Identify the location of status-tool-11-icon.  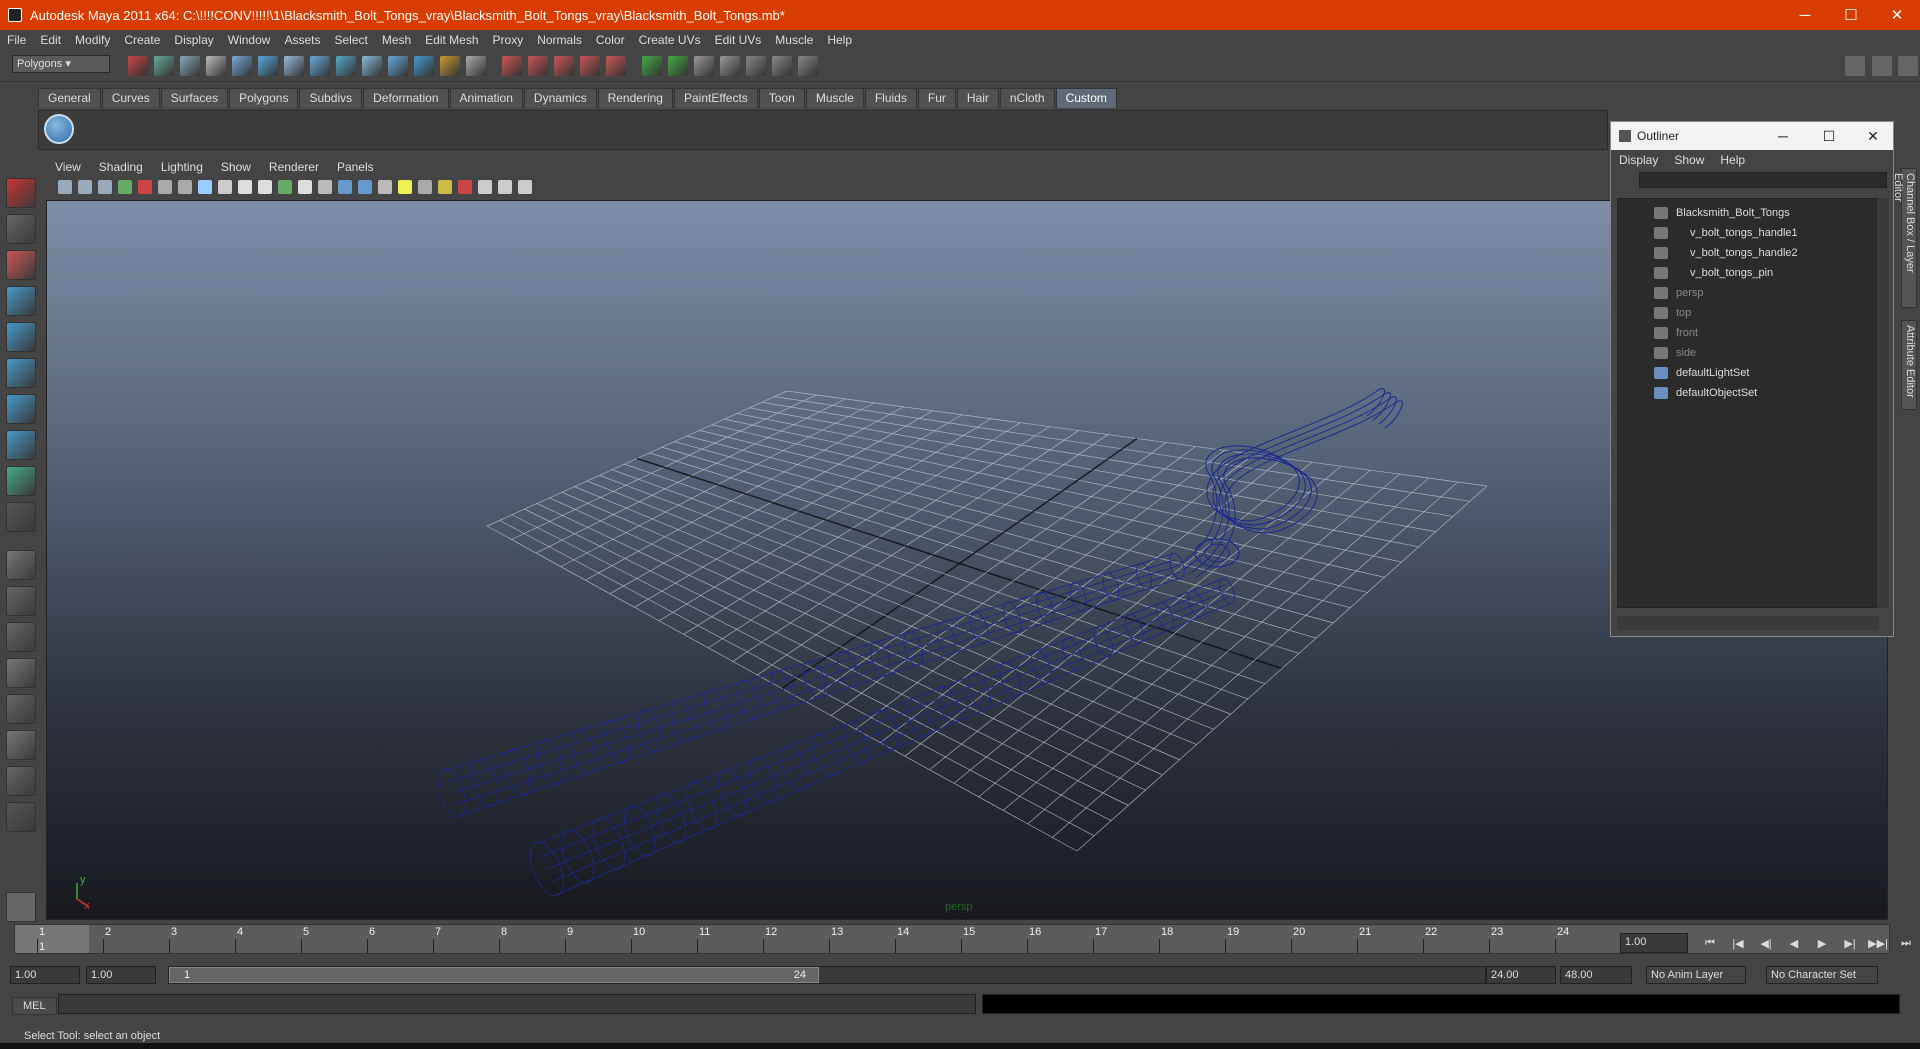
(398, 66).